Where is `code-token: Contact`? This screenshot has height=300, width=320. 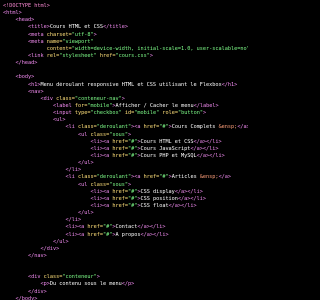 code-token: Contact is located at coordinates (126, 227).